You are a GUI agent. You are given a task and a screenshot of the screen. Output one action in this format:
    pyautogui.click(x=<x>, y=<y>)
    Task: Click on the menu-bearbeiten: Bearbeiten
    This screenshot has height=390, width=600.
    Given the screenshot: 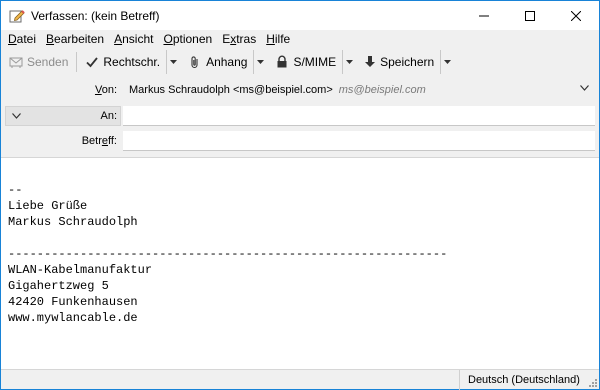 What is the action you would take?
    pyautogui.click(x=75, y=39)
    